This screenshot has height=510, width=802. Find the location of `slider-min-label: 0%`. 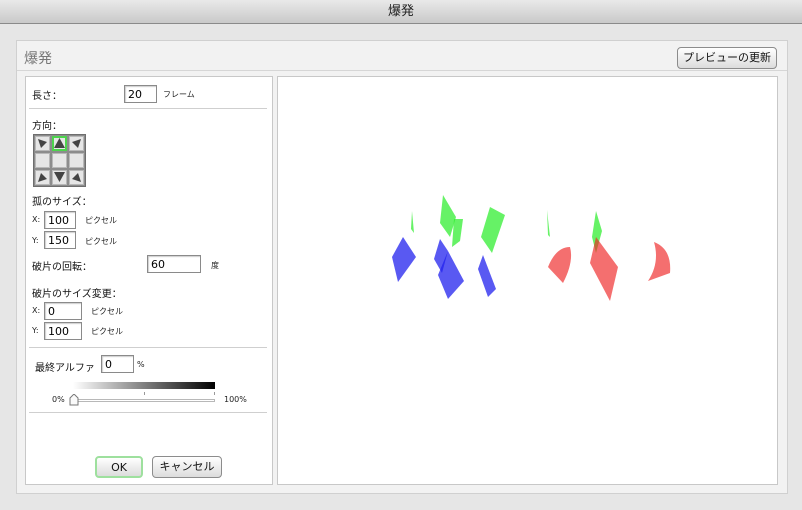

slider-min-label: 0% is located at coordinates (58, 399).